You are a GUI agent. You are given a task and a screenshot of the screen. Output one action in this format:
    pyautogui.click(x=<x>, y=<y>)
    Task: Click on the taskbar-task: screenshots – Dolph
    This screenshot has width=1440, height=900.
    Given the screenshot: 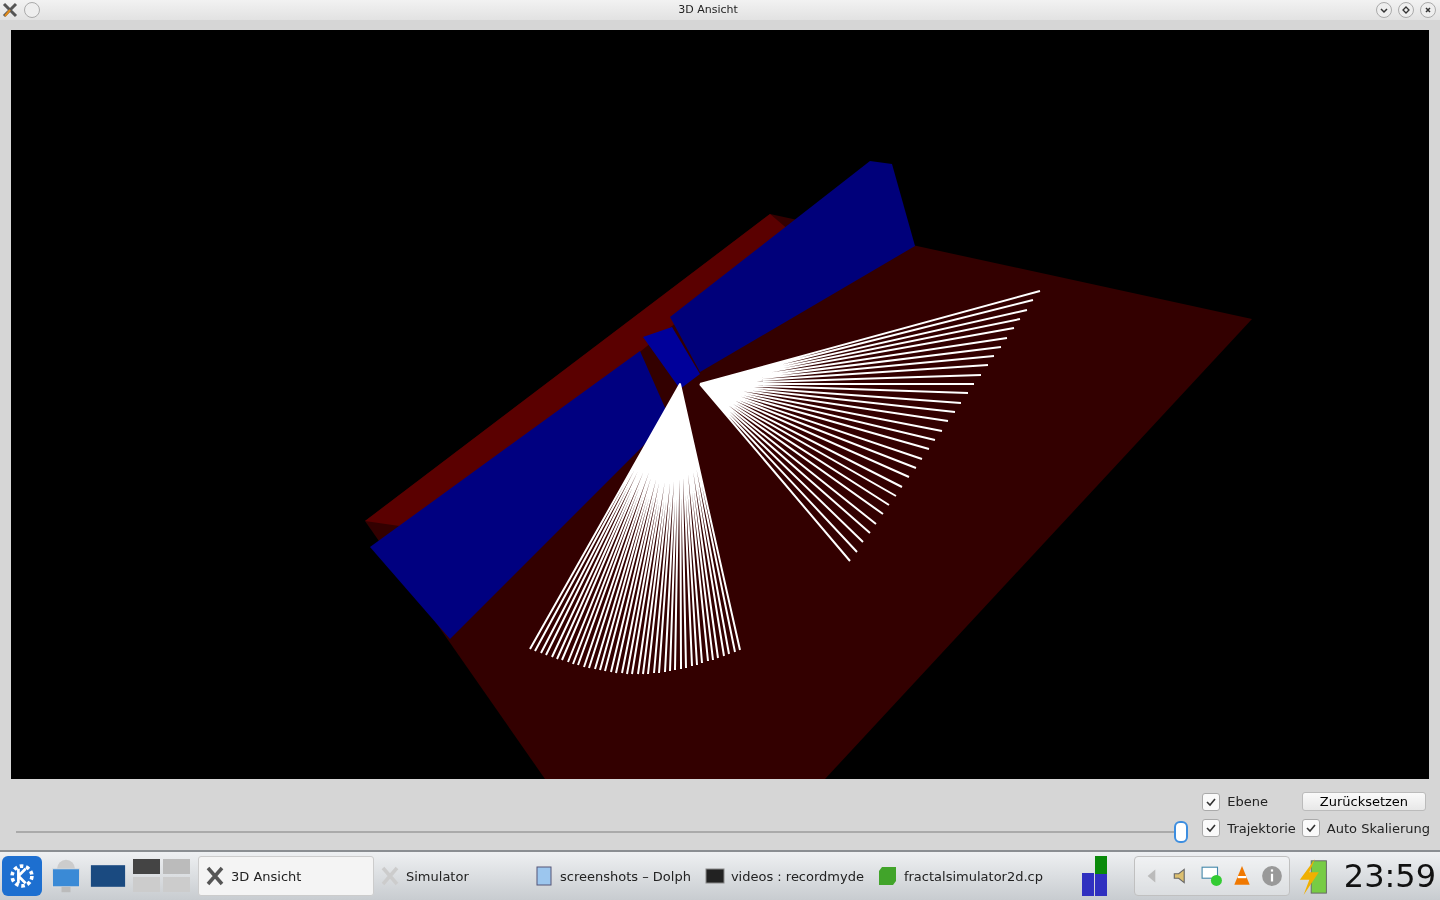 What is the action you would take?
    pyautogui.click(x=613, y=876)
    